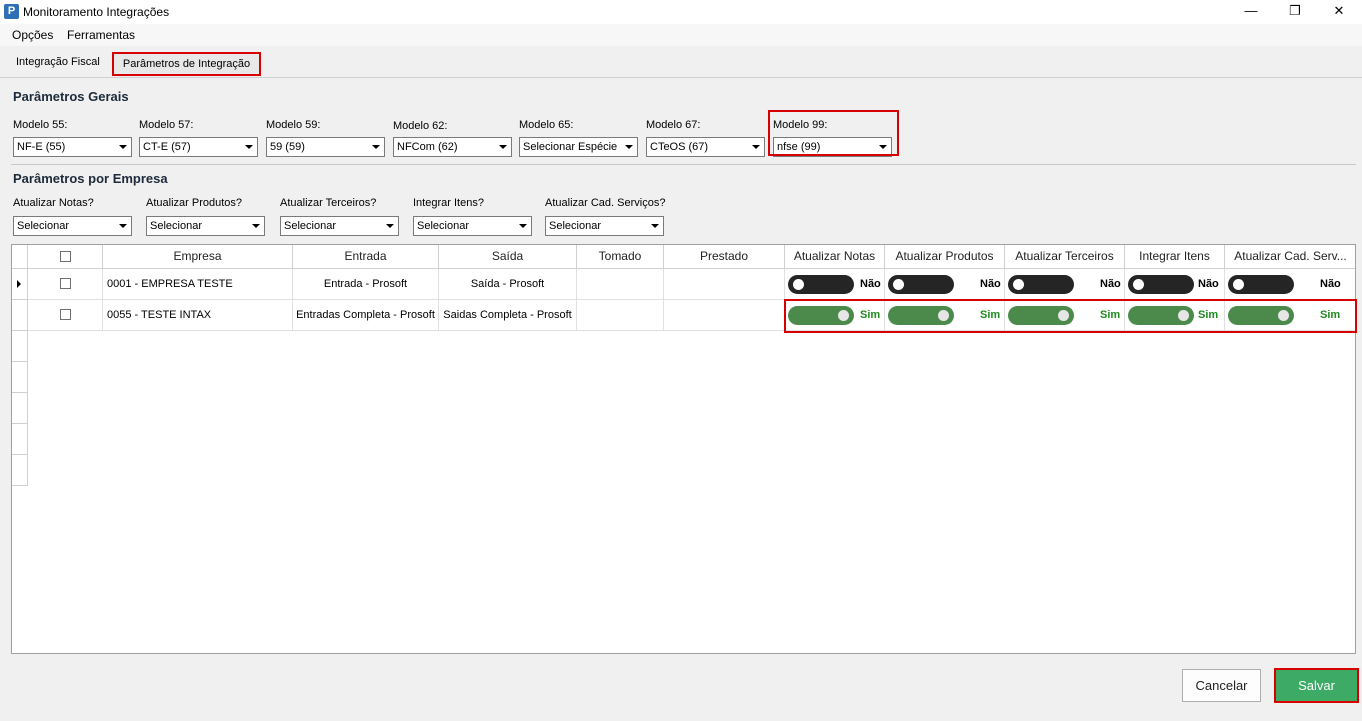 The height and width of the screenshot is (721, 1362). Describe the element at coordinates (1221, 685) in the screenshot. I see `cancel-button: Cancelar` at that location.